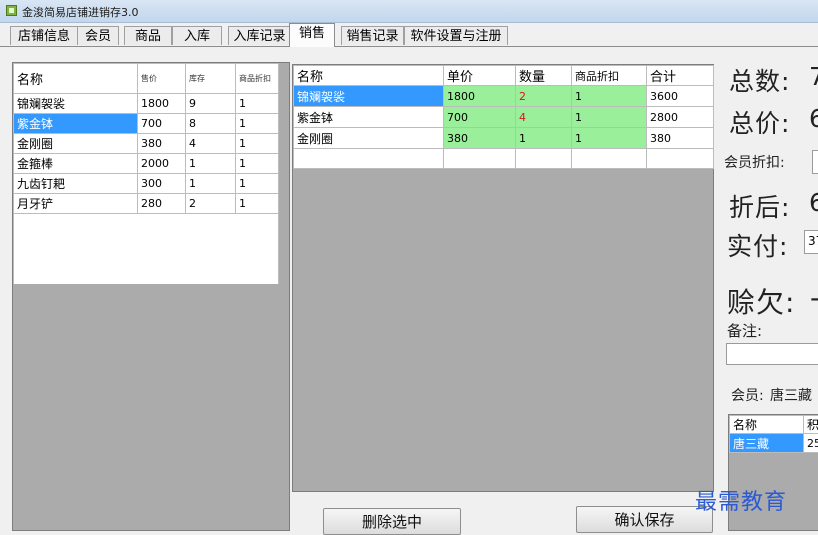 Image resolution: width=818 pixels, height=535 pixels. What do you see at coordinates (544, 96) in the screenshot?
I see `sale-qty: 2` at bounding box center [544, 96].